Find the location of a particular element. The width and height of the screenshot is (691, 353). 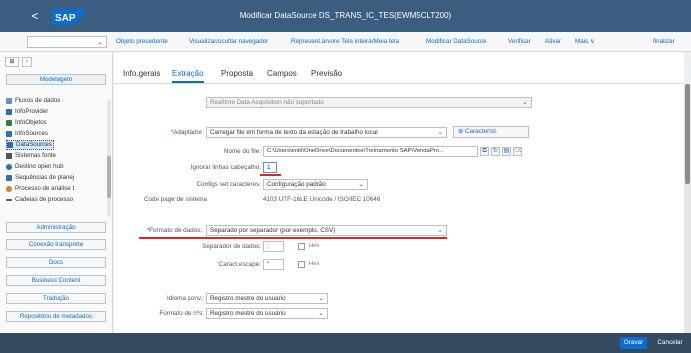

language-label: Idioma conv.: is located at coordinates (185, 298).